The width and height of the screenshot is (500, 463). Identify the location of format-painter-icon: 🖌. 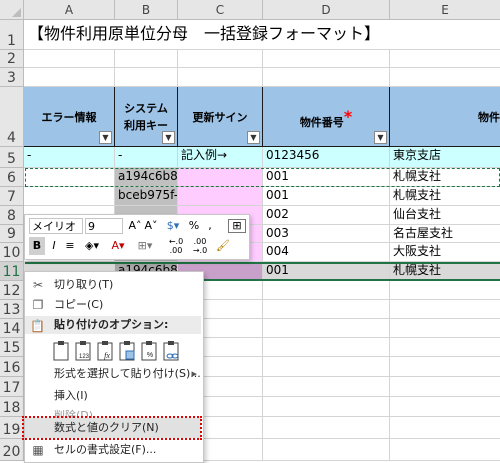
(223, 246).